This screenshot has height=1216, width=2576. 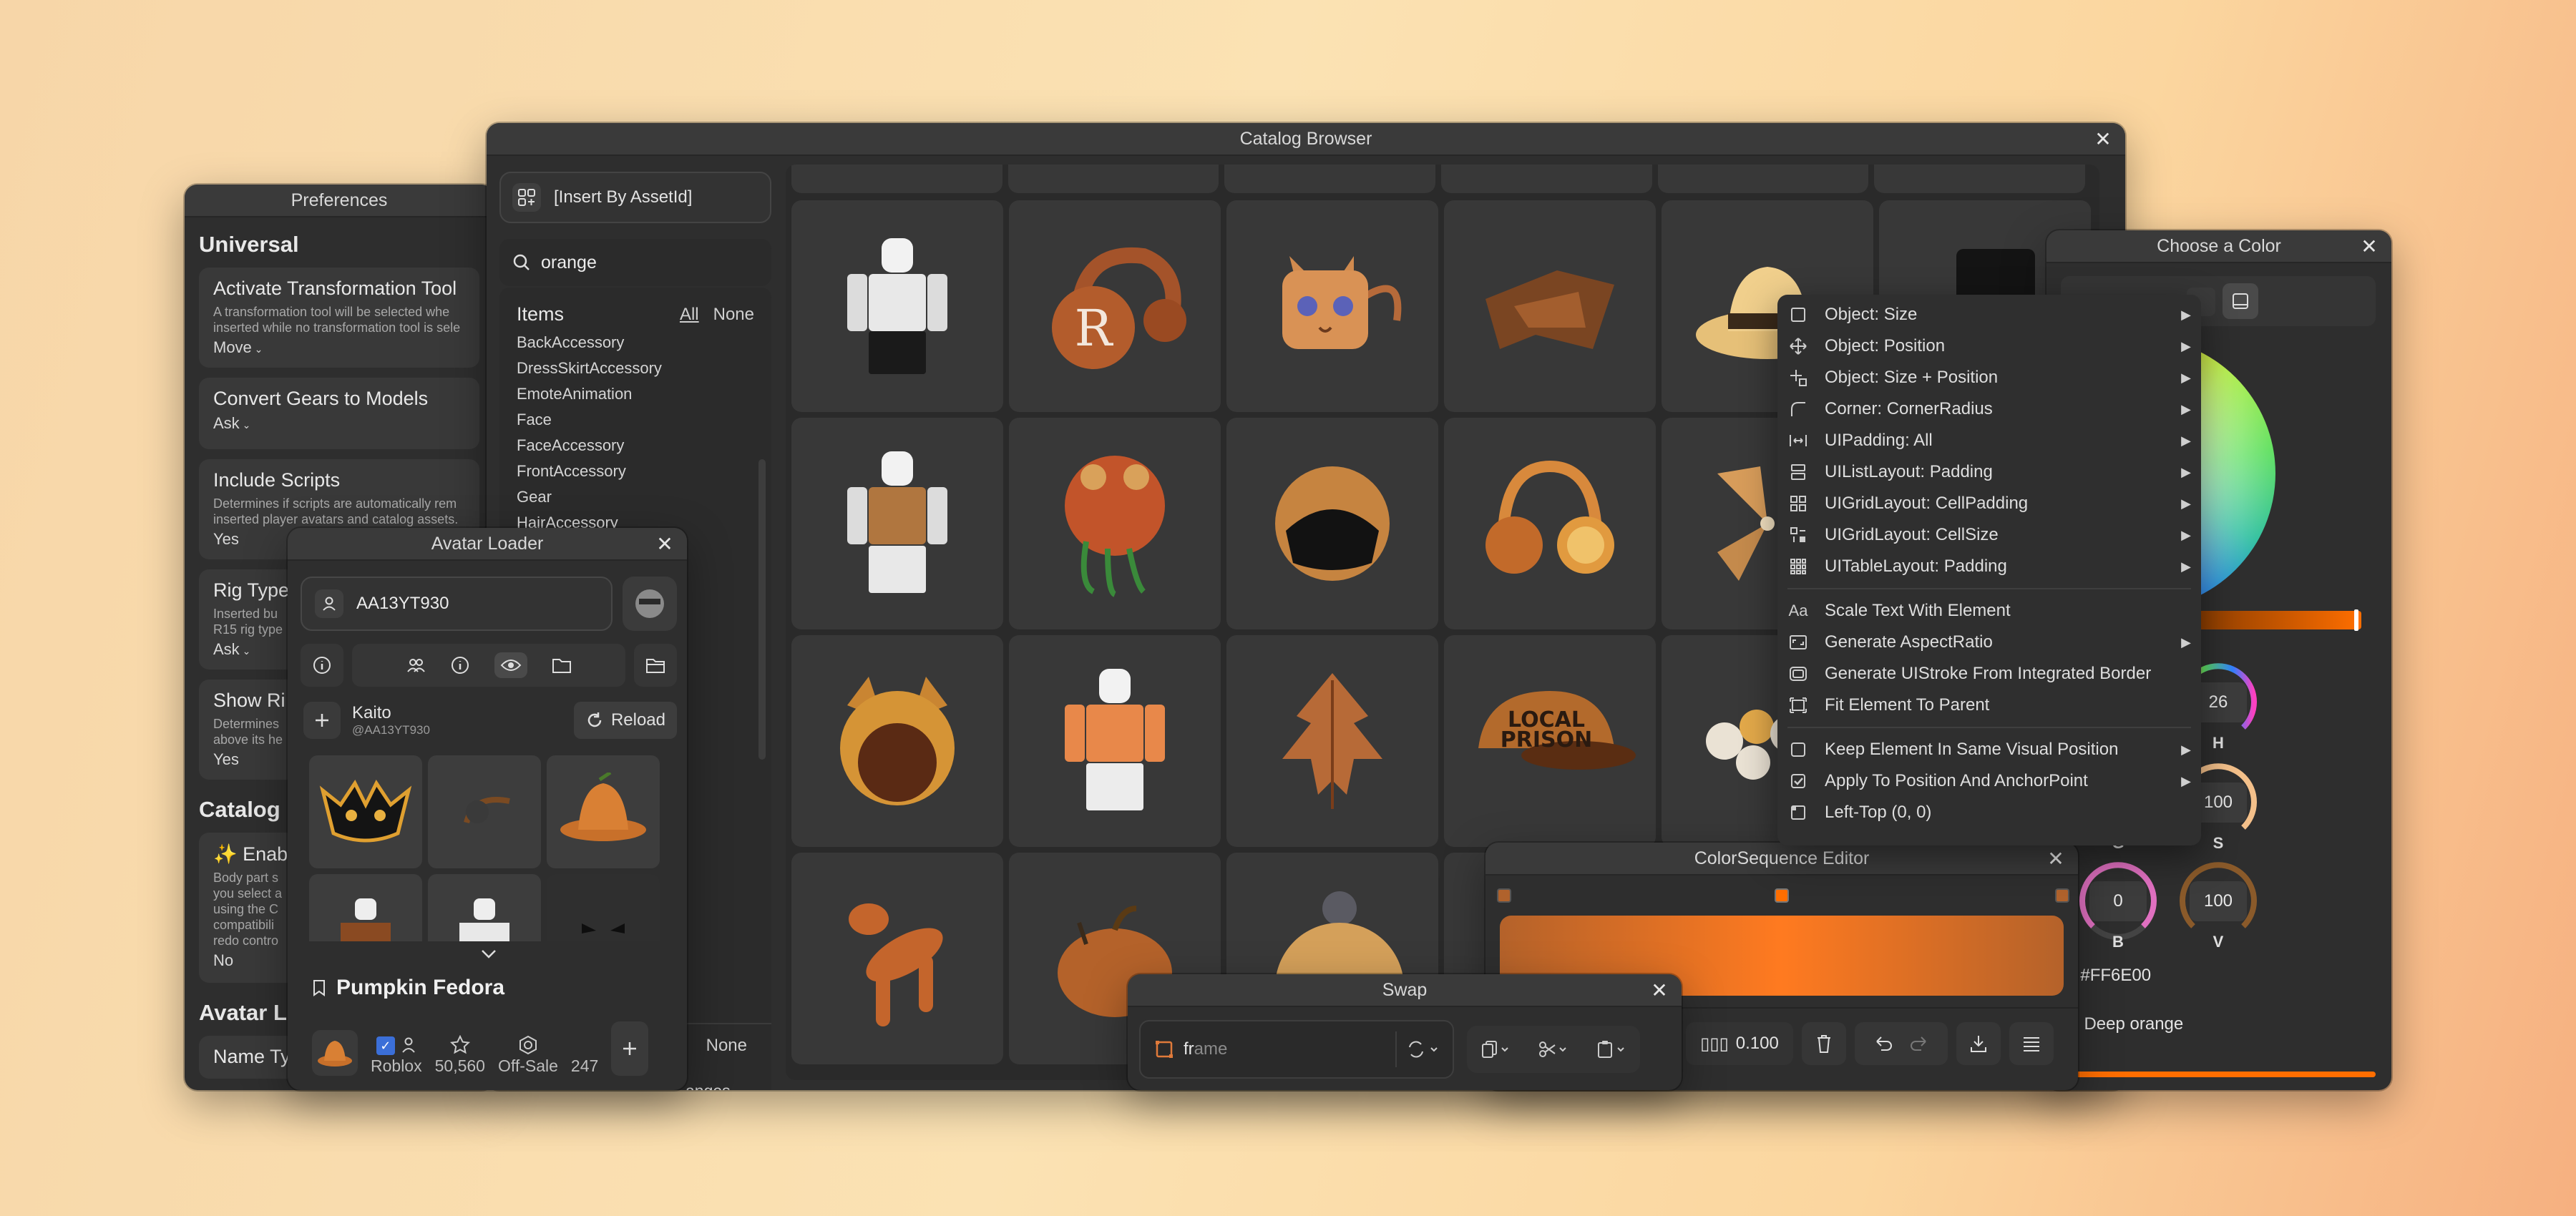 I want to click on category-item: FaceAccessory, so click(x=635, y=446).